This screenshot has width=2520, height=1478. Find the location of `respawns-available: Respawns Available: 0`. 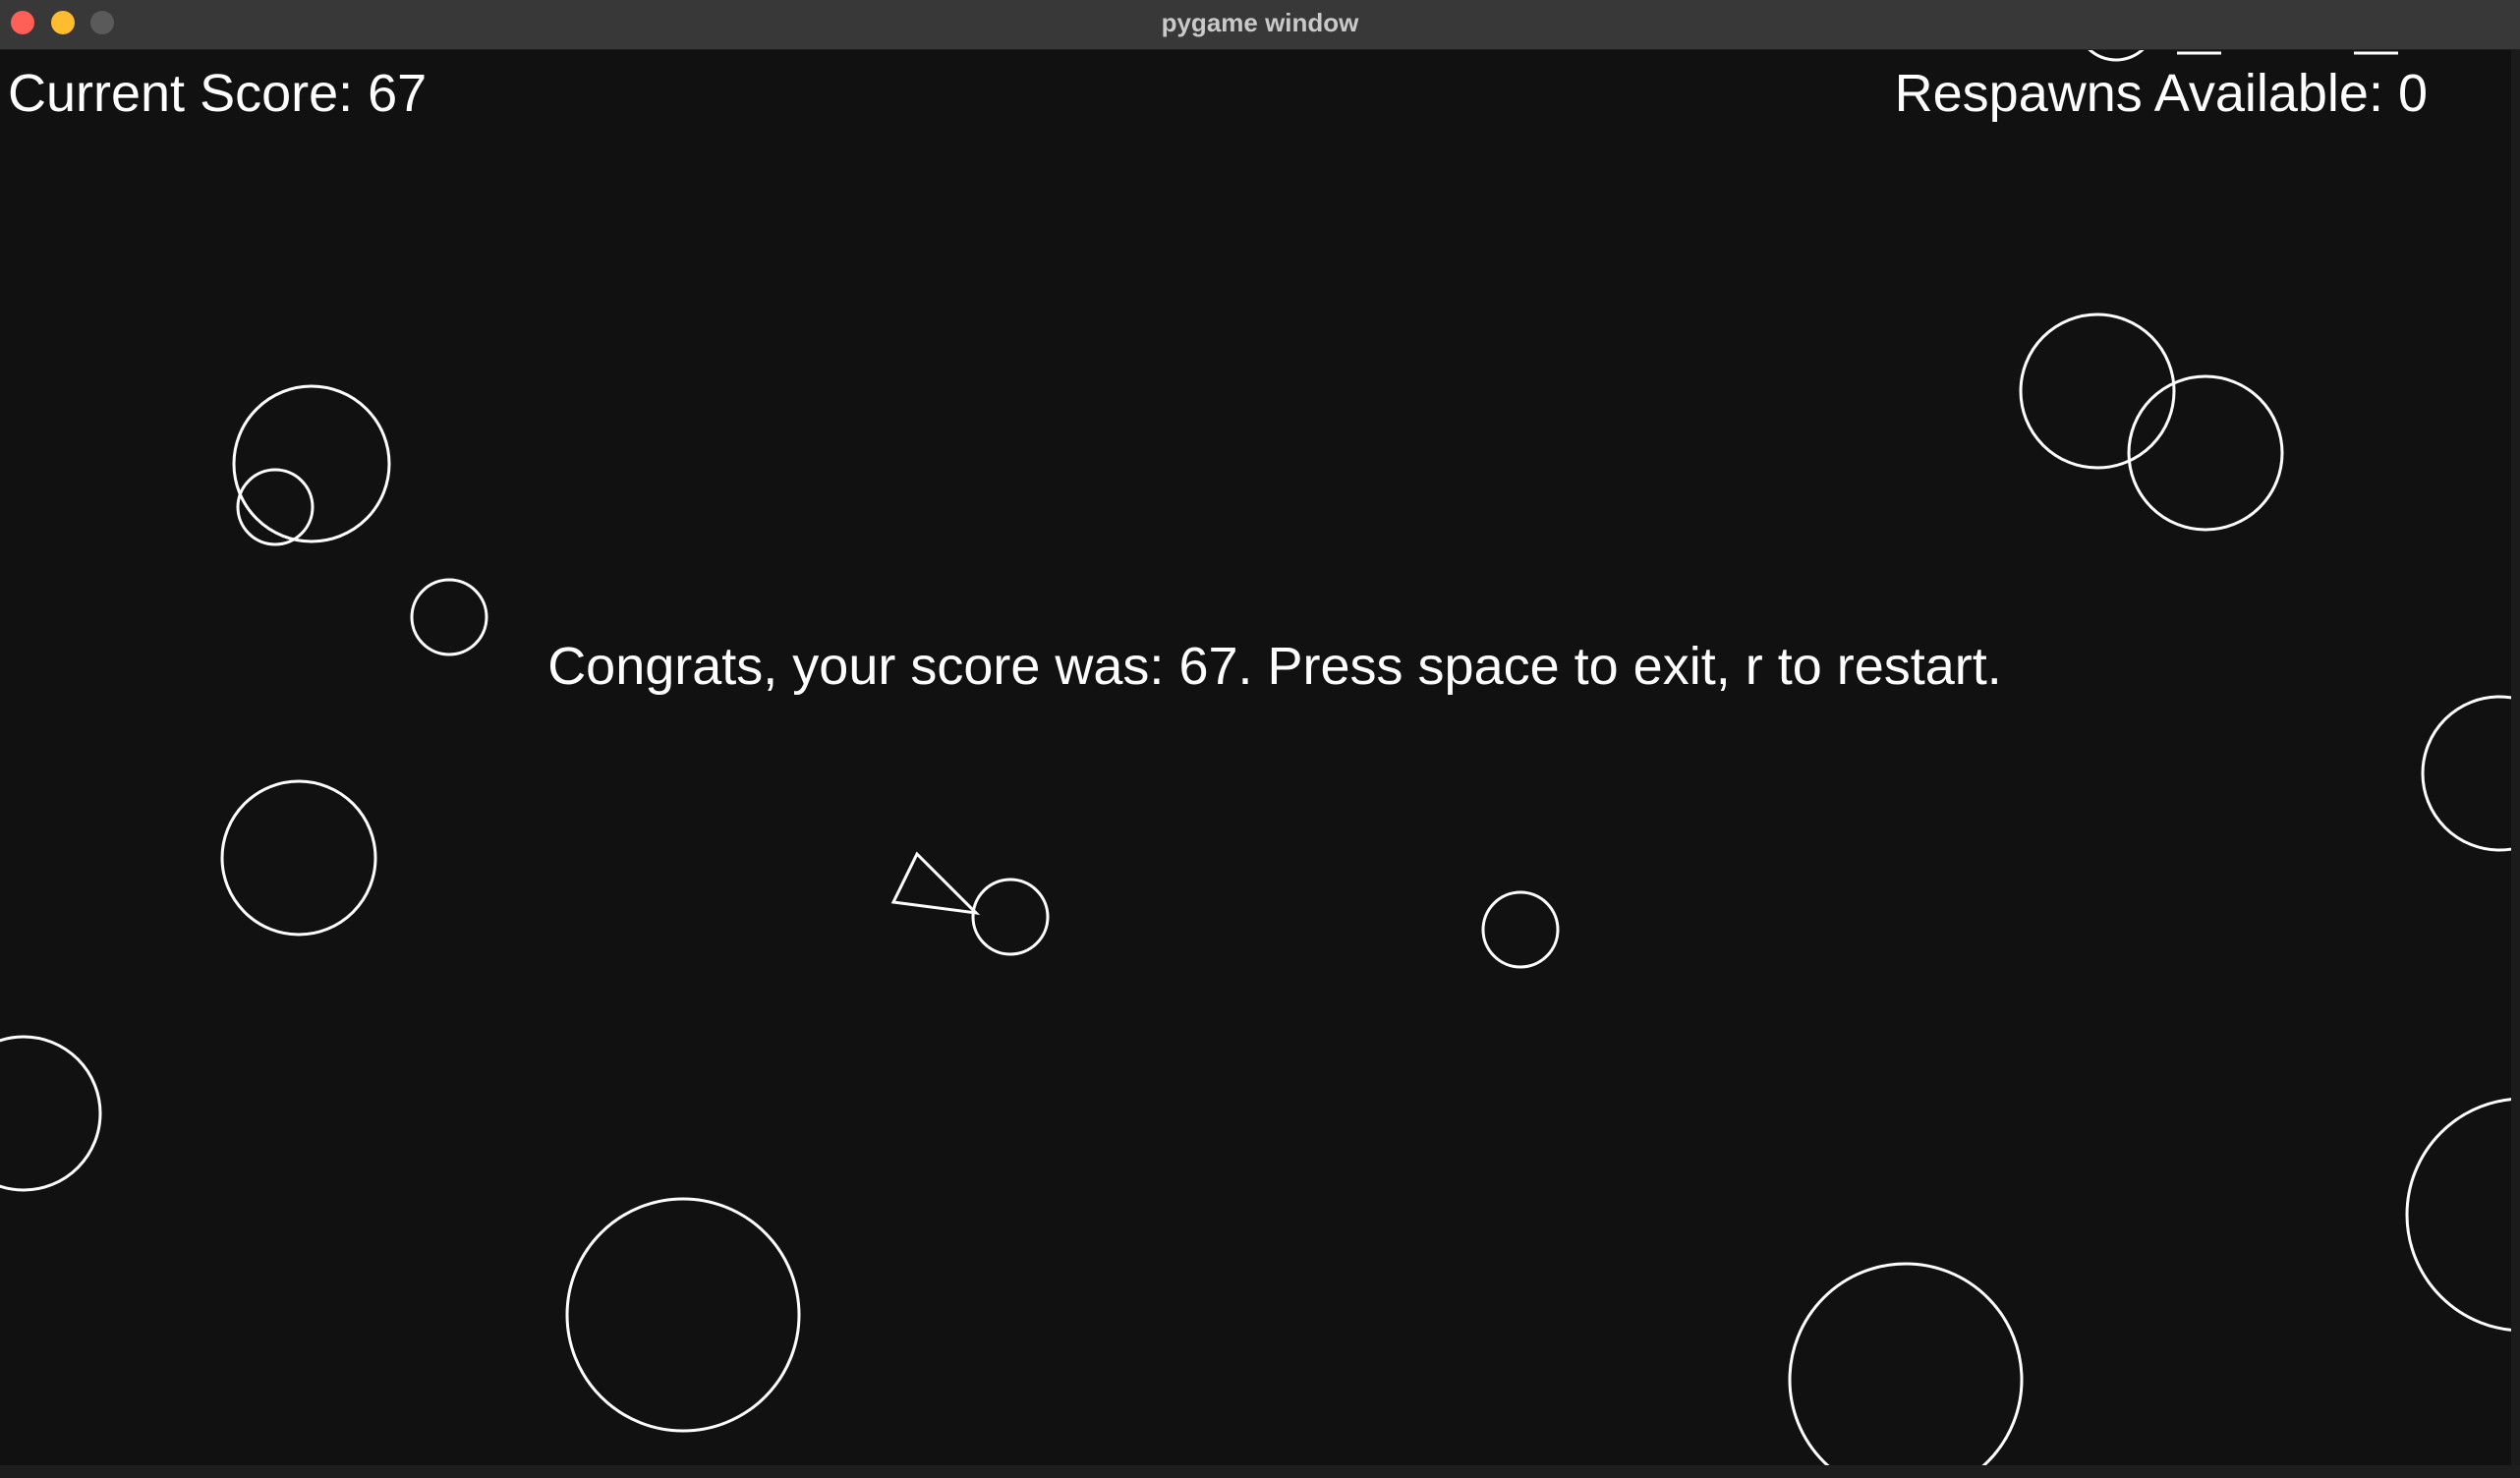

respawns-available: Respawns Available: 0 is located at coordinates (2161, 94).